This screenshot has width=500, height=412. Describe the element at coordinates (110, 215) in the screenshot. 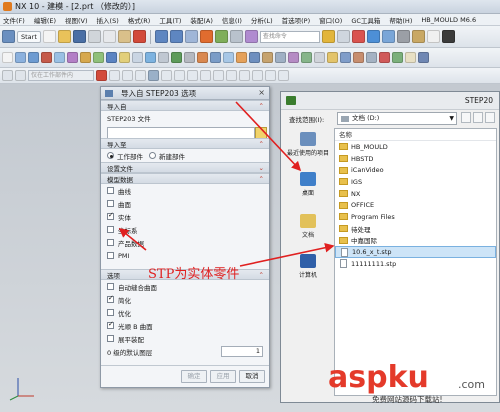

I see `solids-checkbox` at that location.